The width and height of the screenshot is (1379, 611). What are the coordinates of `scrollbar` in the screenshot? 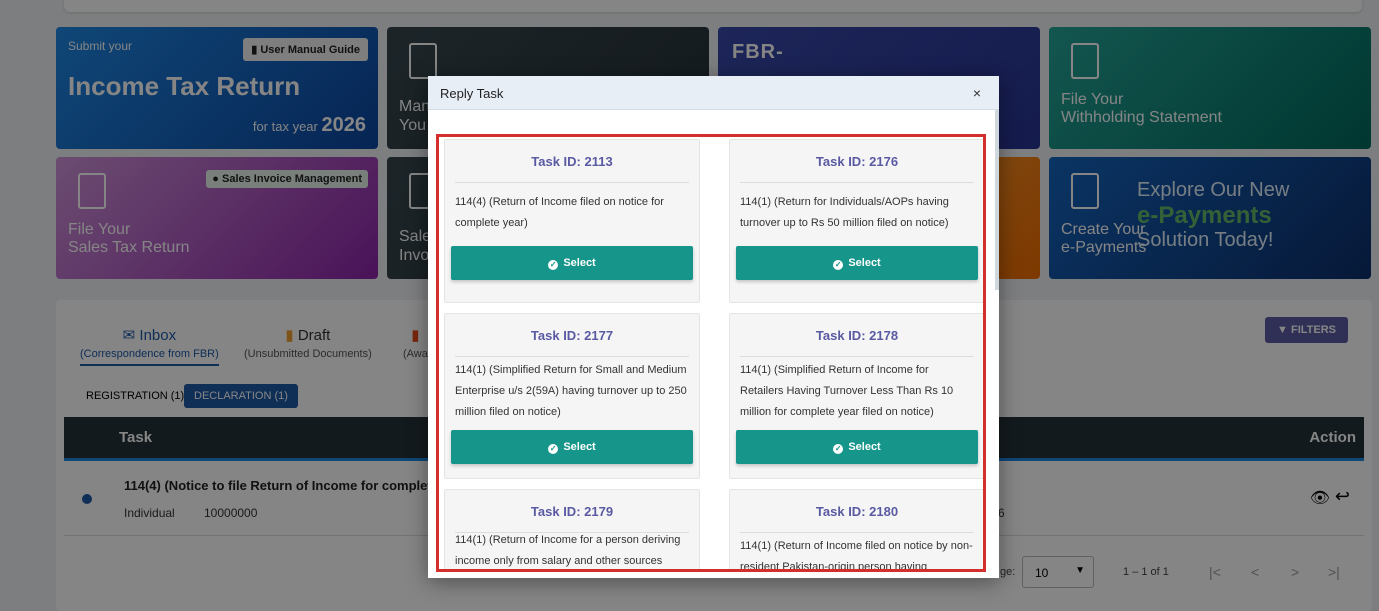 It's located at (997, 200).